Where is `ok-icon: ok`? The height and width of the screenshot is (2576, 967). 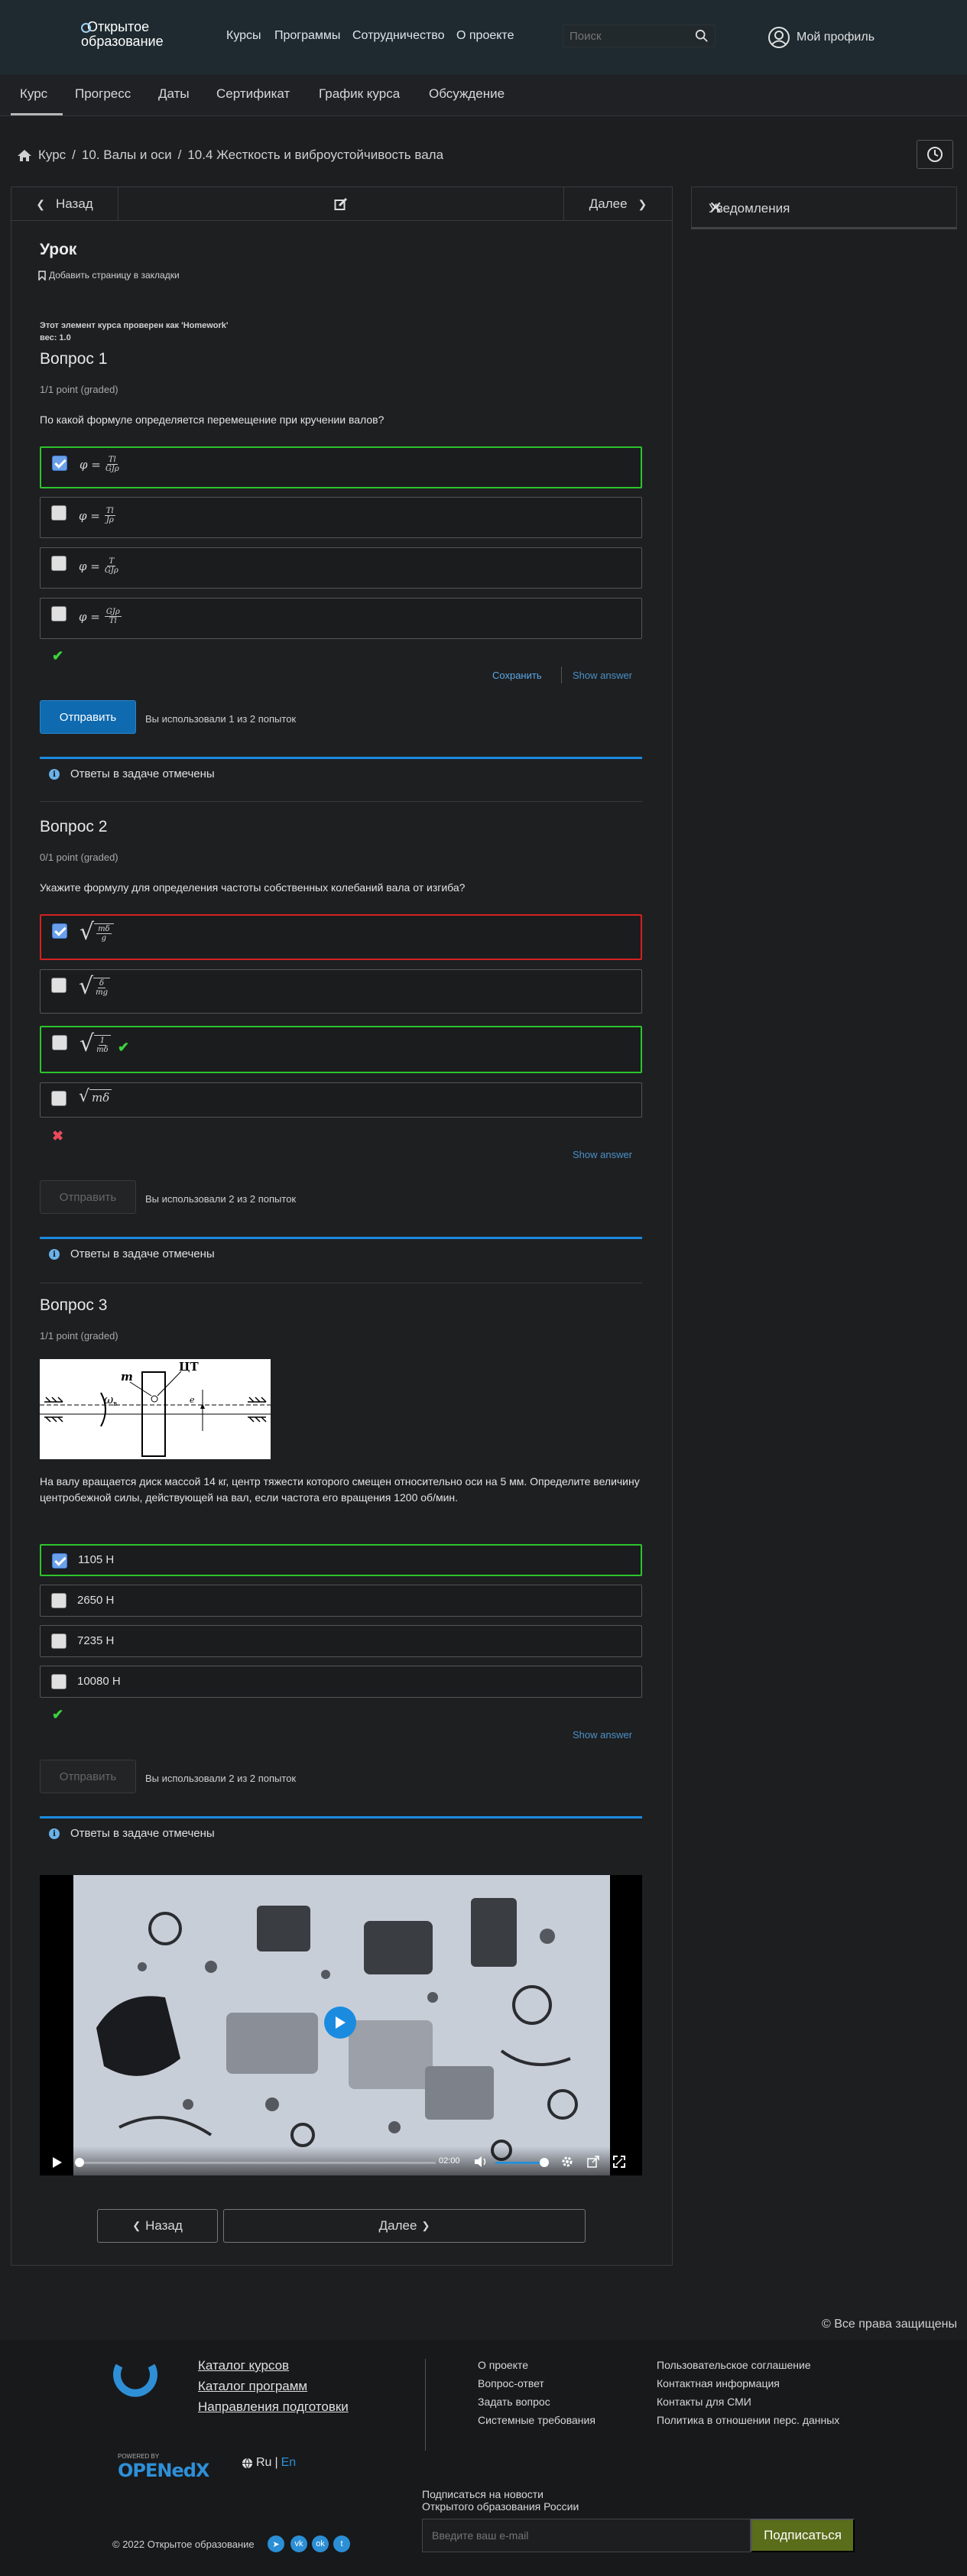
ok-icon: ok is located at coordinates (320, 2543).